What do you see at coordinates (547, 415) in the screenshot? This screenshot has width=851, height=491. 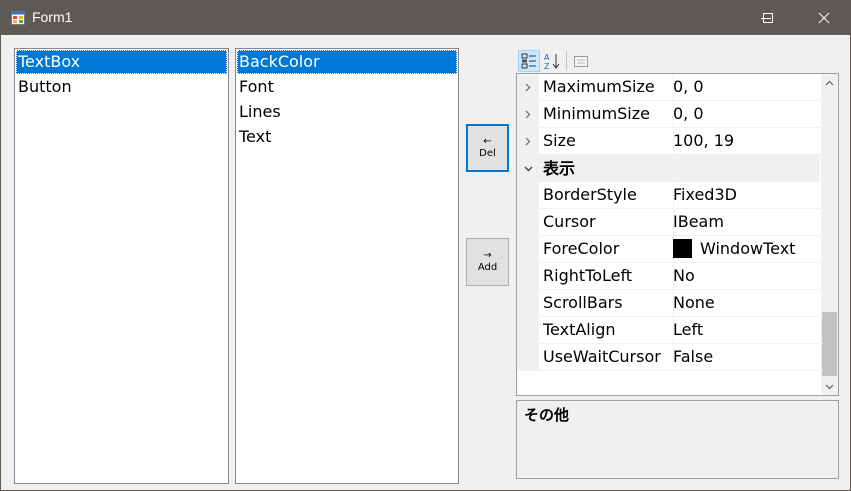 I see `help-title: その他` at bounding box center [547, 415].